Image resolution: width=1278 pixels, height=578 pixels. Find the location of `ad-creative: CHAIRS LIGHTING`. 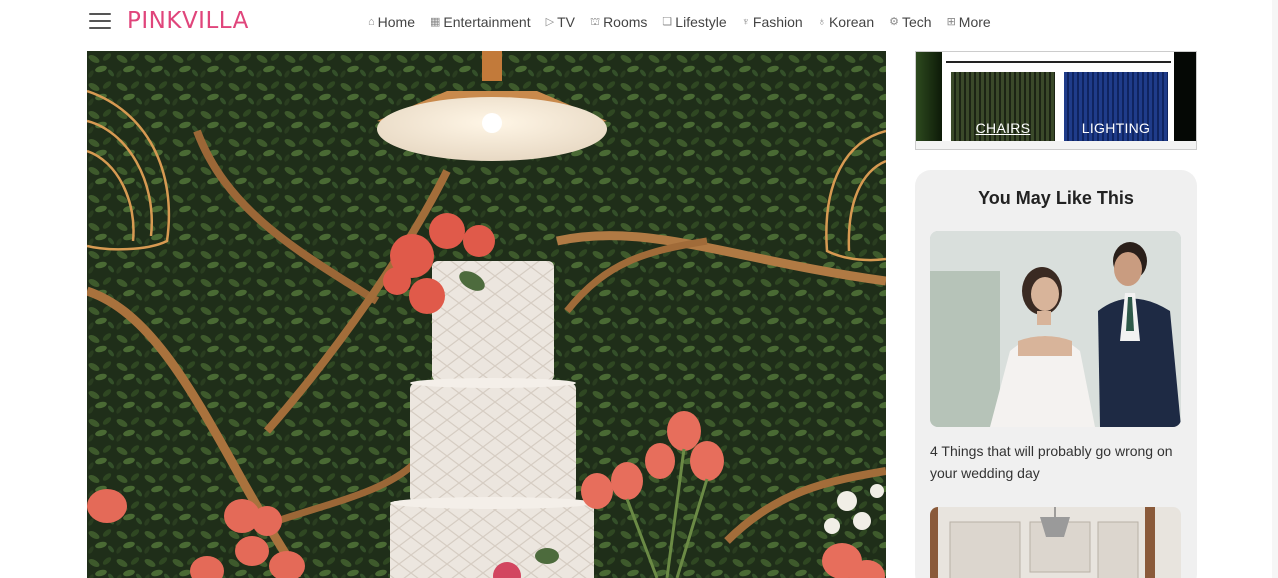

ad-creative: CHAIRS LIGHTING is located at coordinates (1056, 96).